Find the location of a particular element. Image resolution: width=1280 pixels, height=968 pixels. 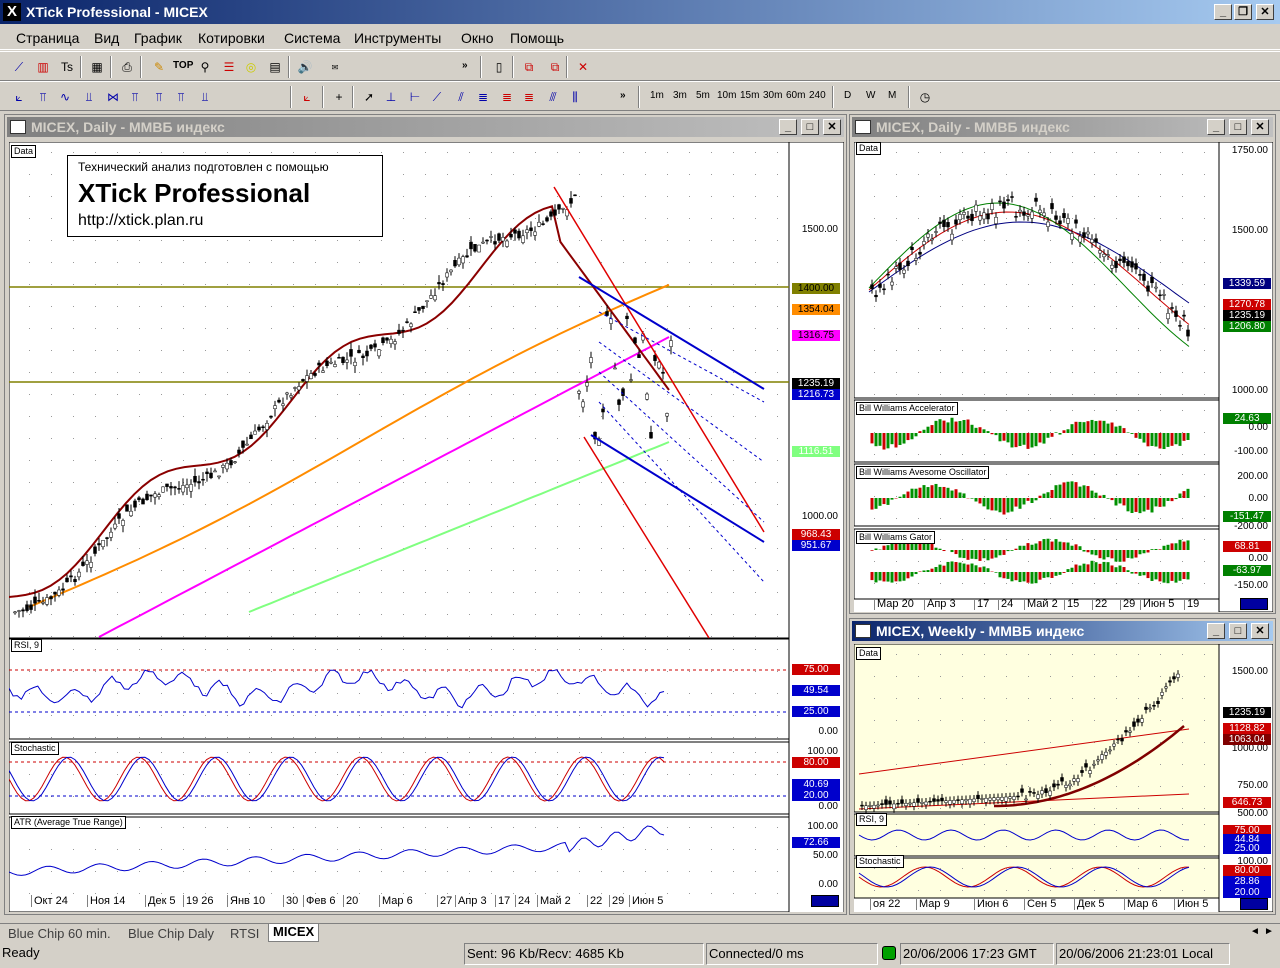

hline-icon: ⊥ is located at coordinates (391, 97).